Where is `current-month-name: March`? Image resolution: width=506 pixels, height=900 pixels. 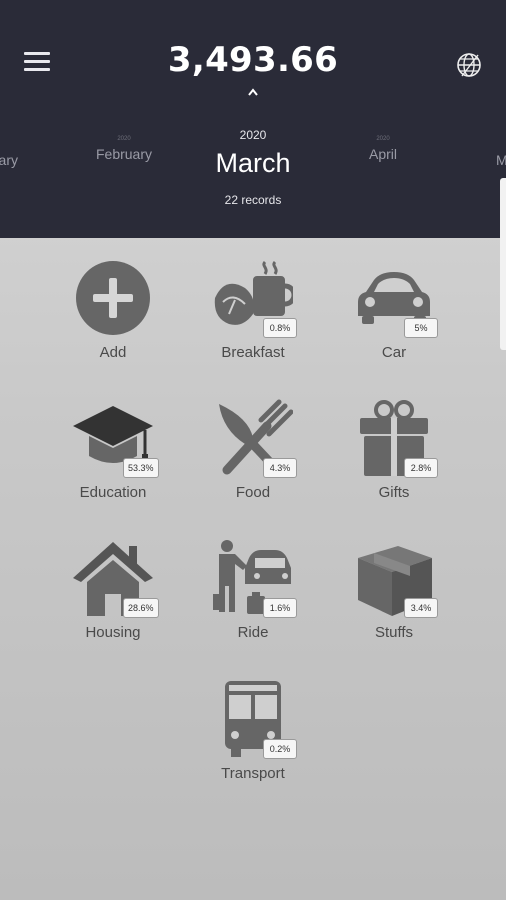
current-month-name: March is located at coordinates (253, 163).